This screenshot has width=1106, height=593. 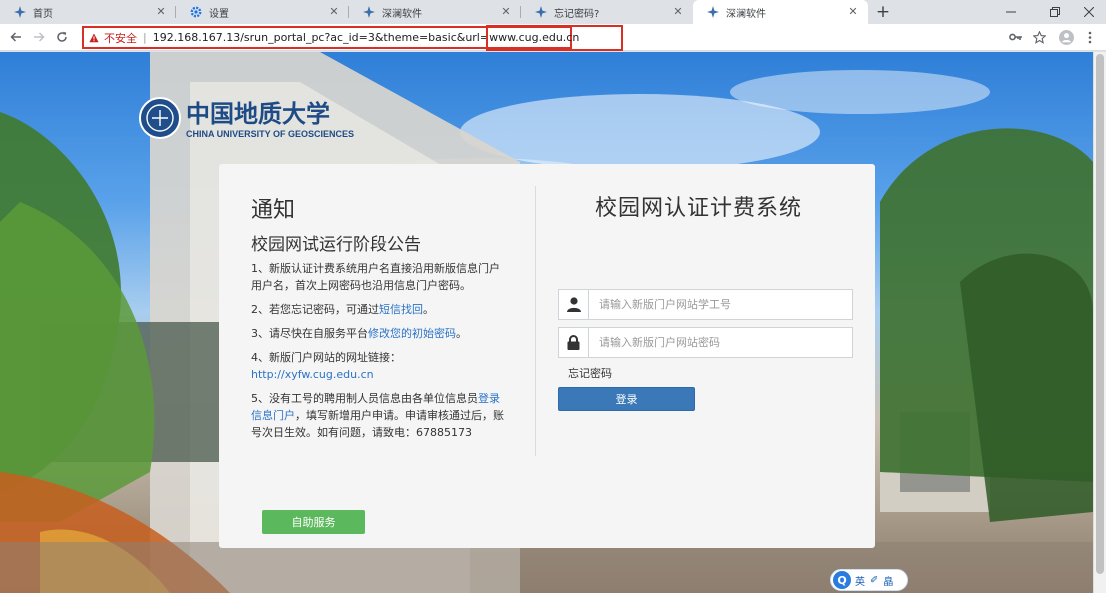 What do you see at coordinates (780, 12) in the screenshot?
I see `tab-srun-active: 深澜软件 ✕` at bounding box center [780, 12].